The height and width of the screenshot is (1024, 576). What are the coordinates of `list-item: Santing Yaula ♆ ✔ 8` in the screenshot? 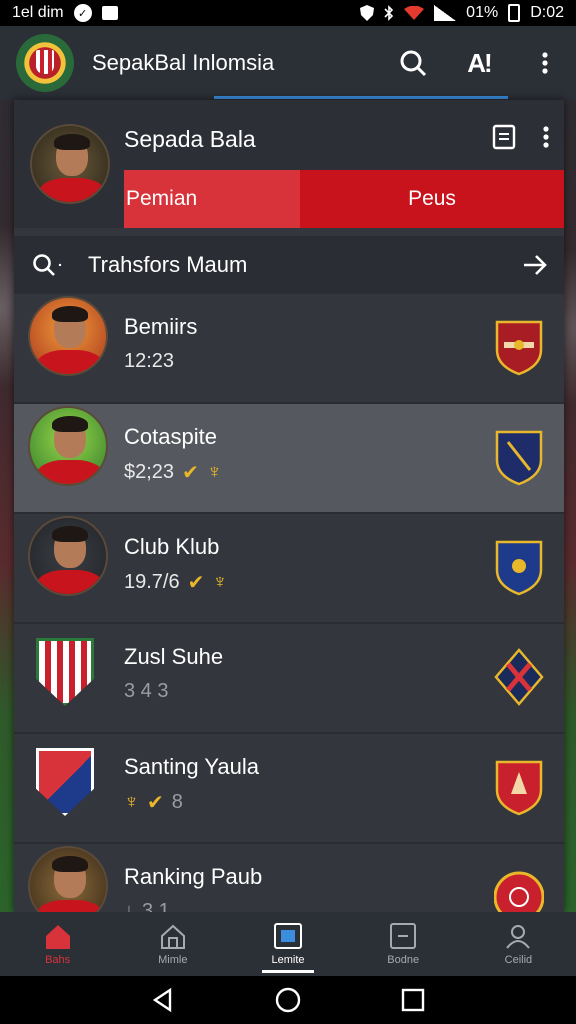 It's located at (289, 789).